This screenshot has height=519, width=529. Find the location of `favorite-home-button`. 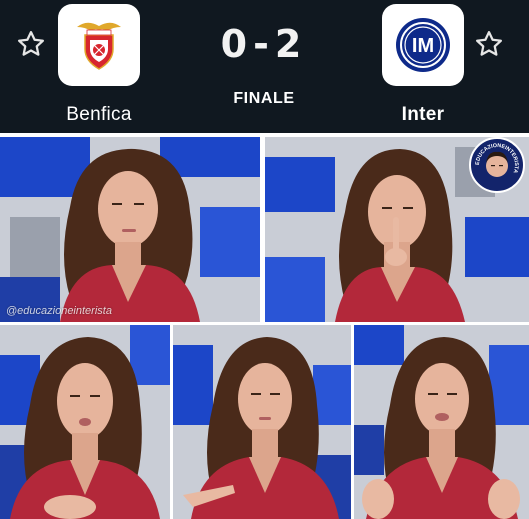

favorite-home-button is located at coordinates (31, 44).